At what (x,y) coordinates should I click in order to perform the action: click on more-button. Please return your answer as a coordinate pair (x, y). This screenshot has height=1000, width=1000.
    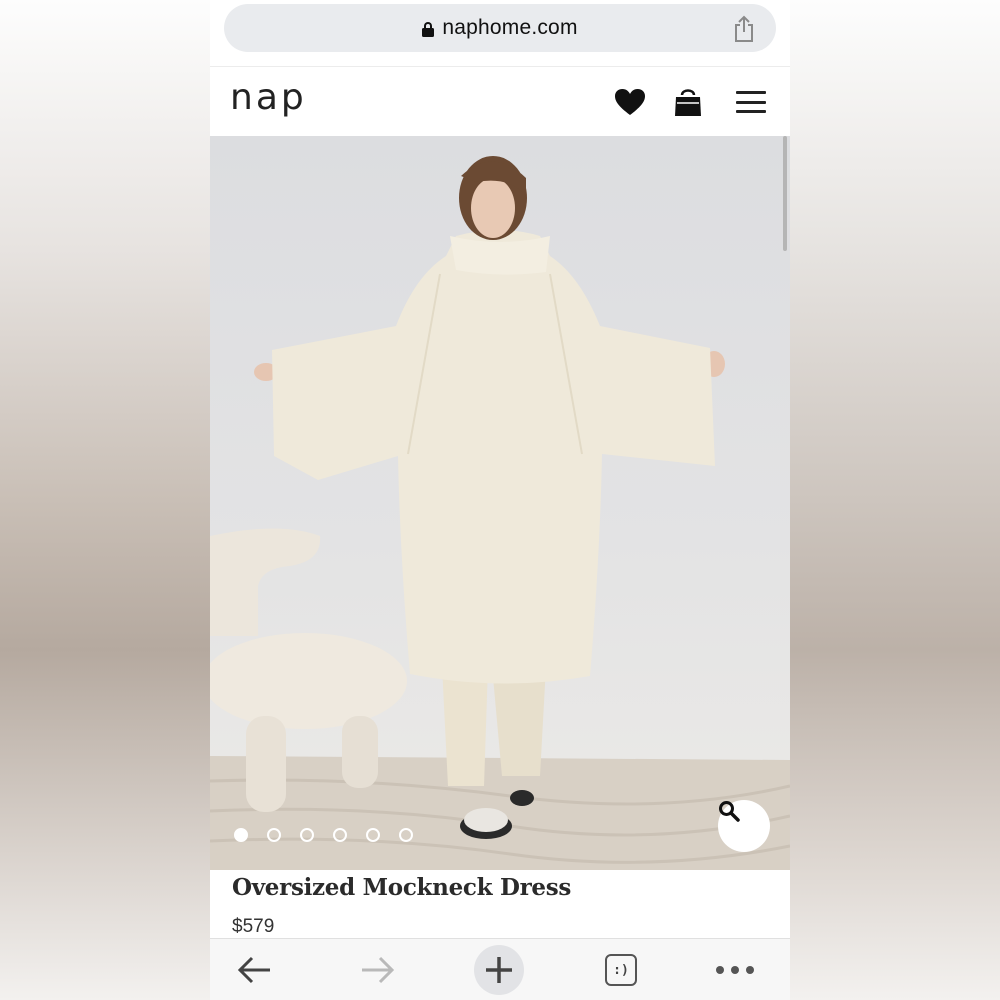
    Looking at the image, I should click on (735, 969).